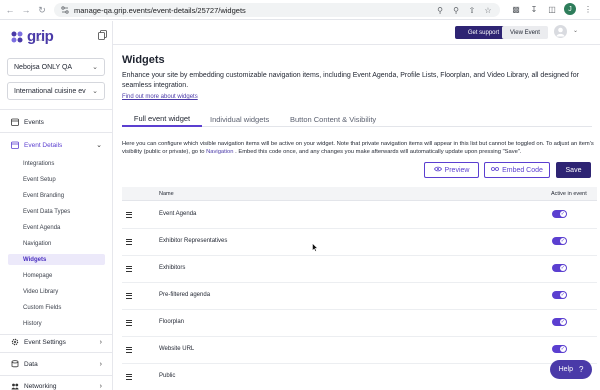 Image resolution: width=600 pixels, height=390 pixels. Describe the element at coordinates (516, 9) in the screenshot. I see `extensions-icon: ▩` at that location.